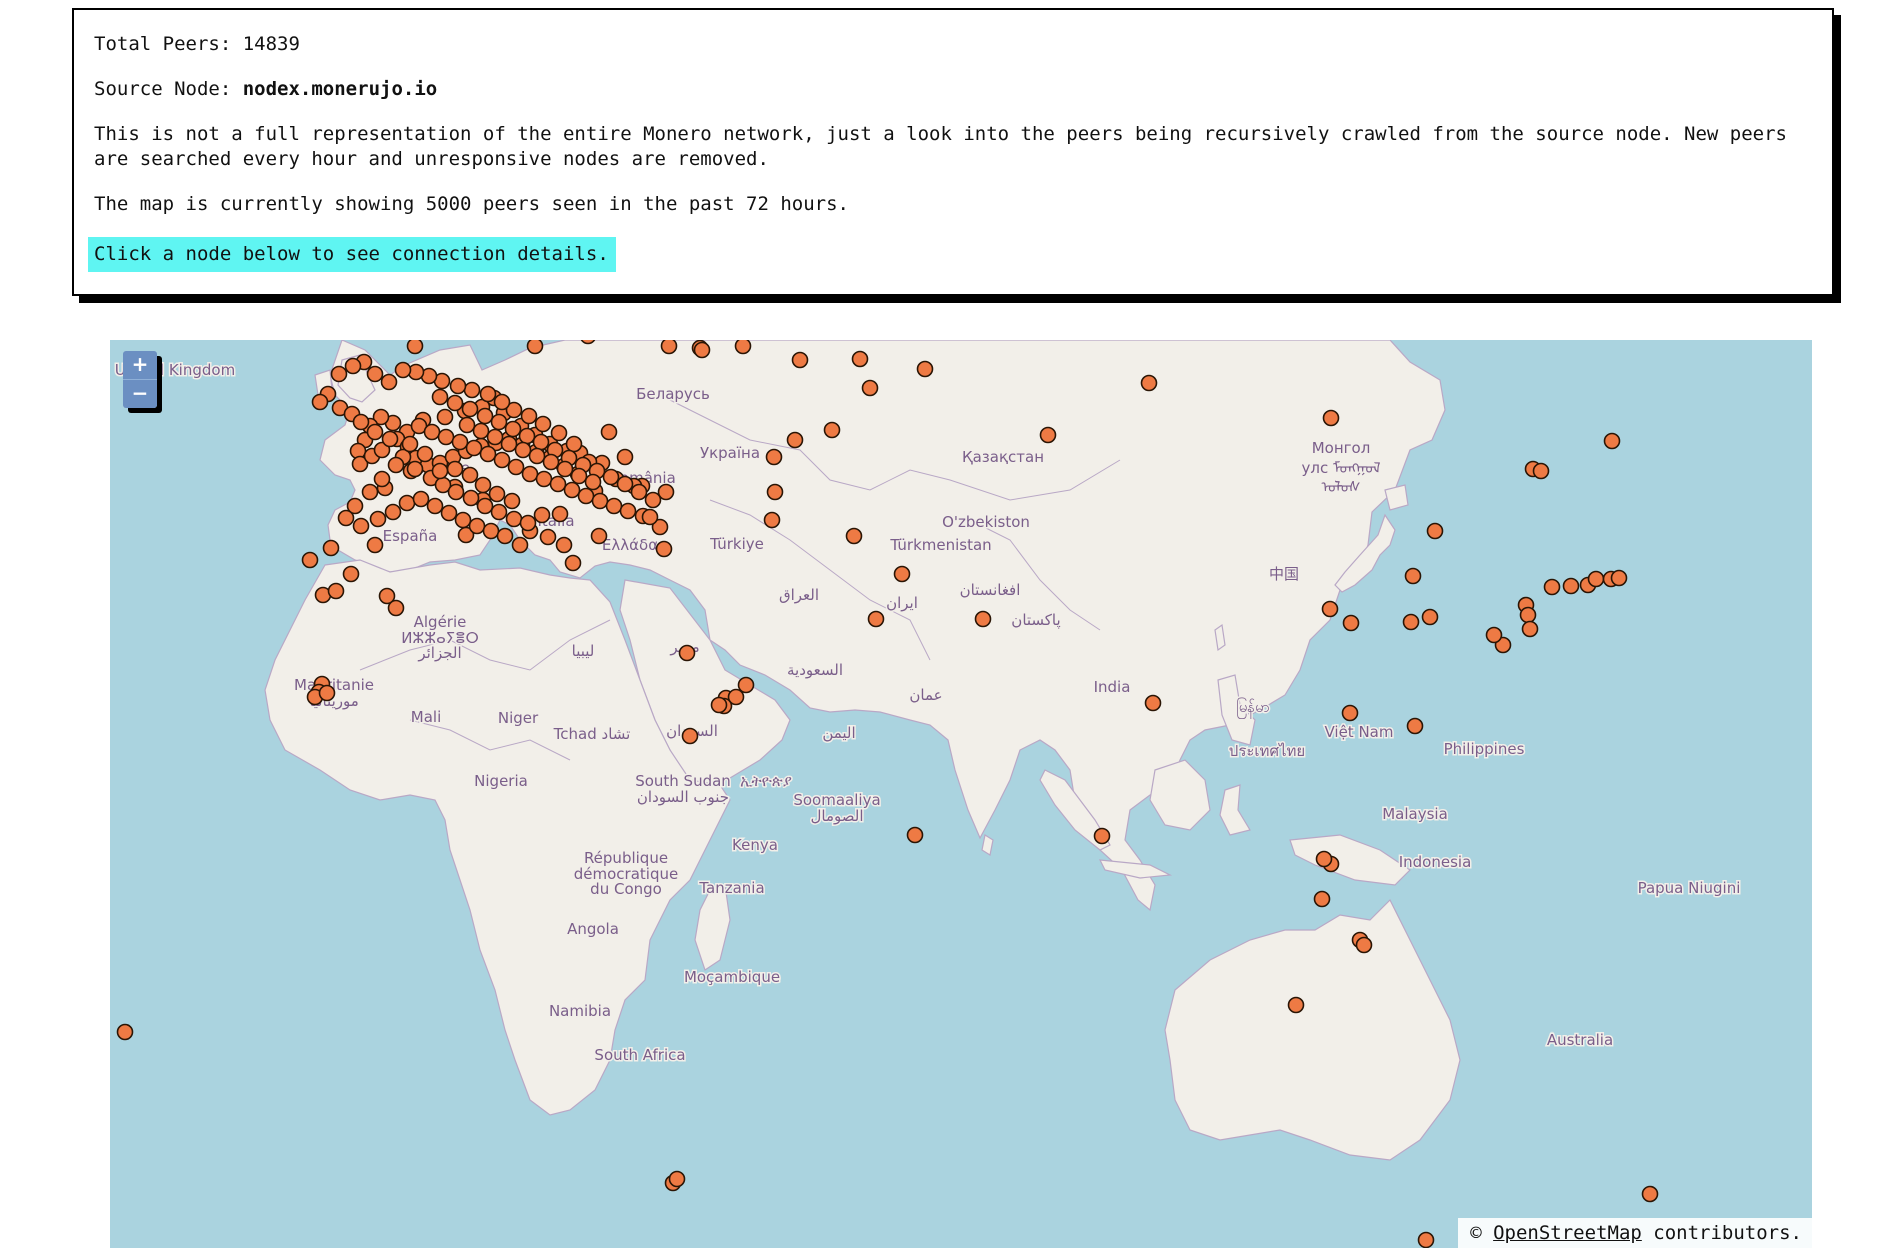 This screenshot has width=1899, height=1254. Describe the element at coordinates (1567, 1233) in the screenshot. I see `openstreetmap-link: OpenStreetMap` at that location.